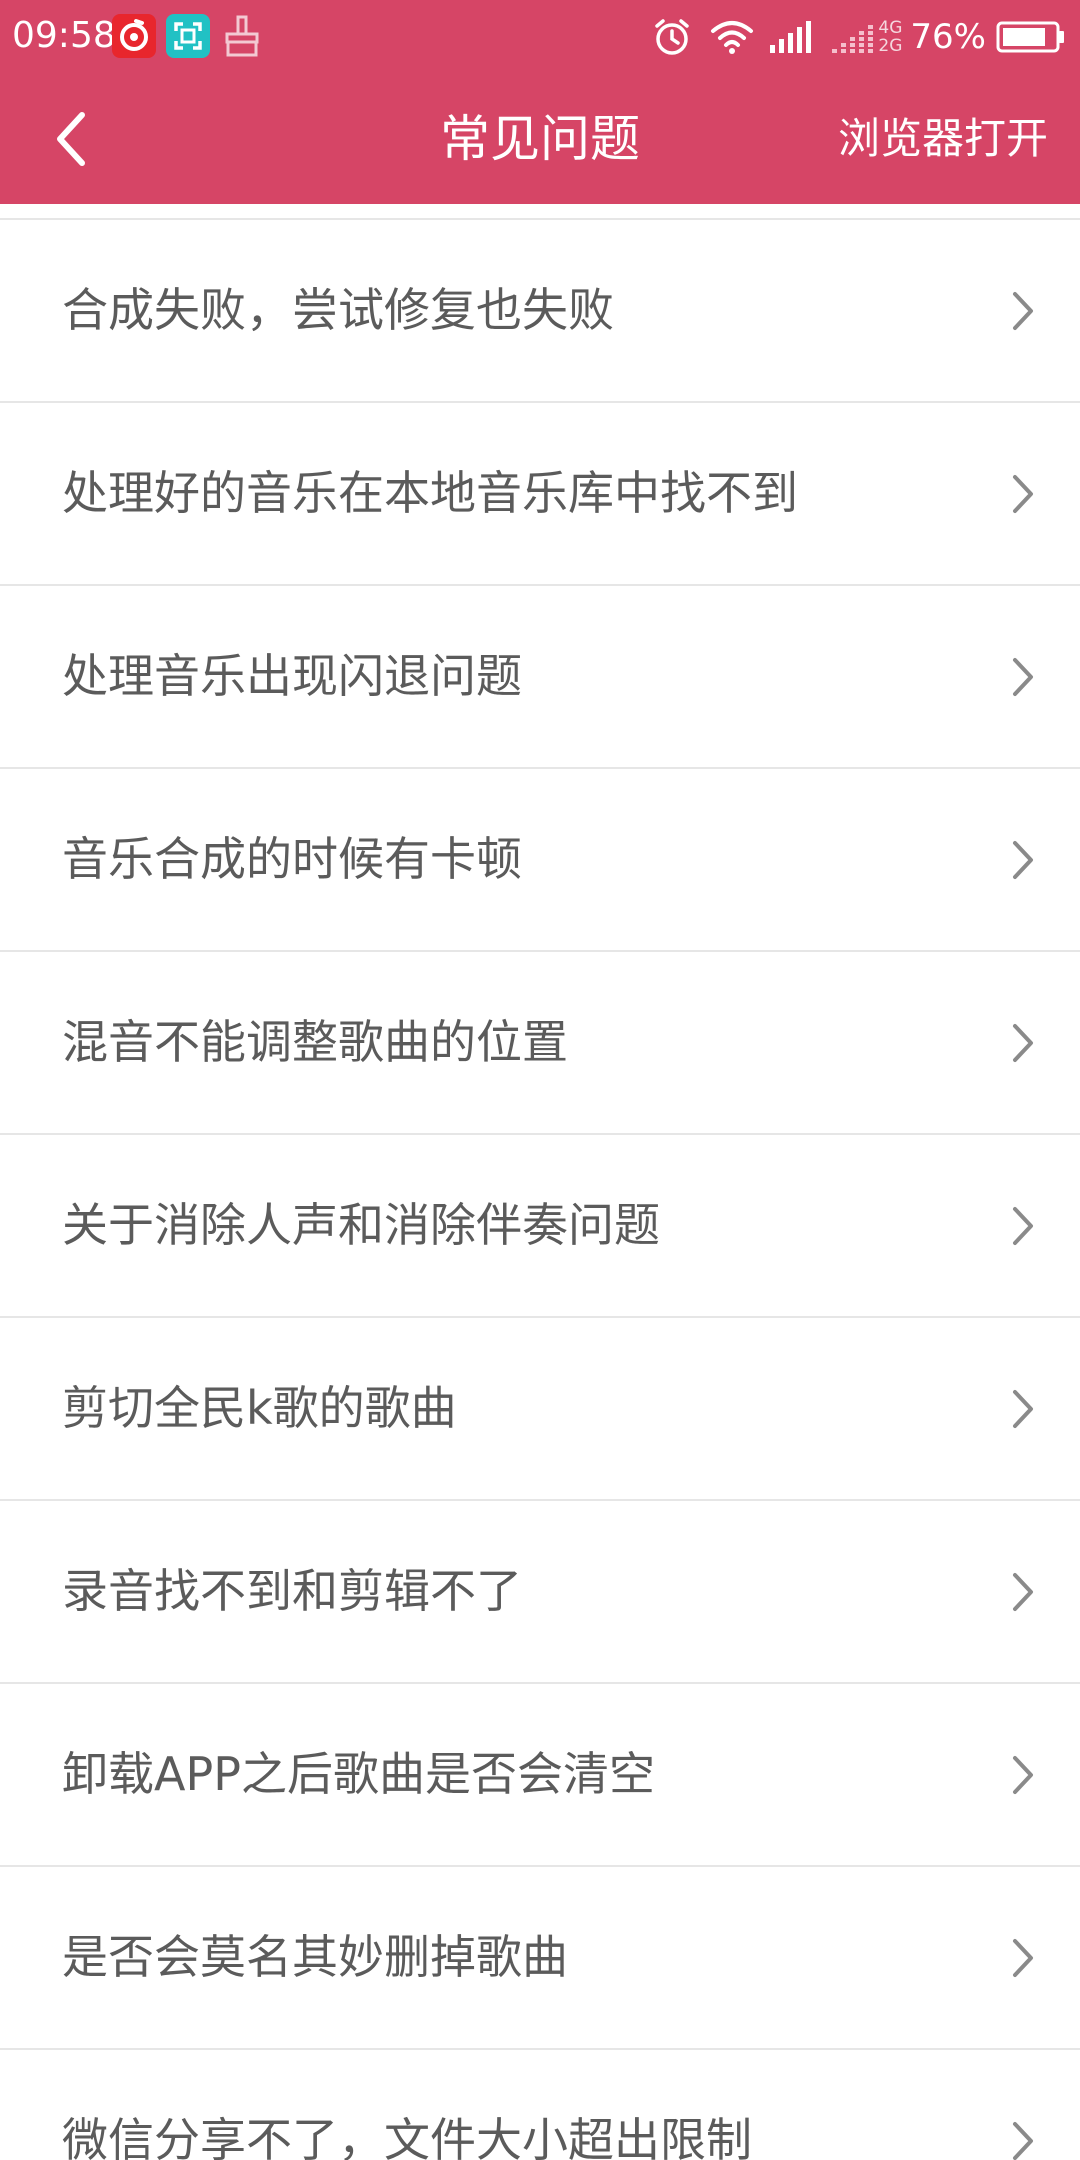 The width and height of the screenshot is (1080, 2160). I want to click on network-type-top: 4G, so click(890, 28).